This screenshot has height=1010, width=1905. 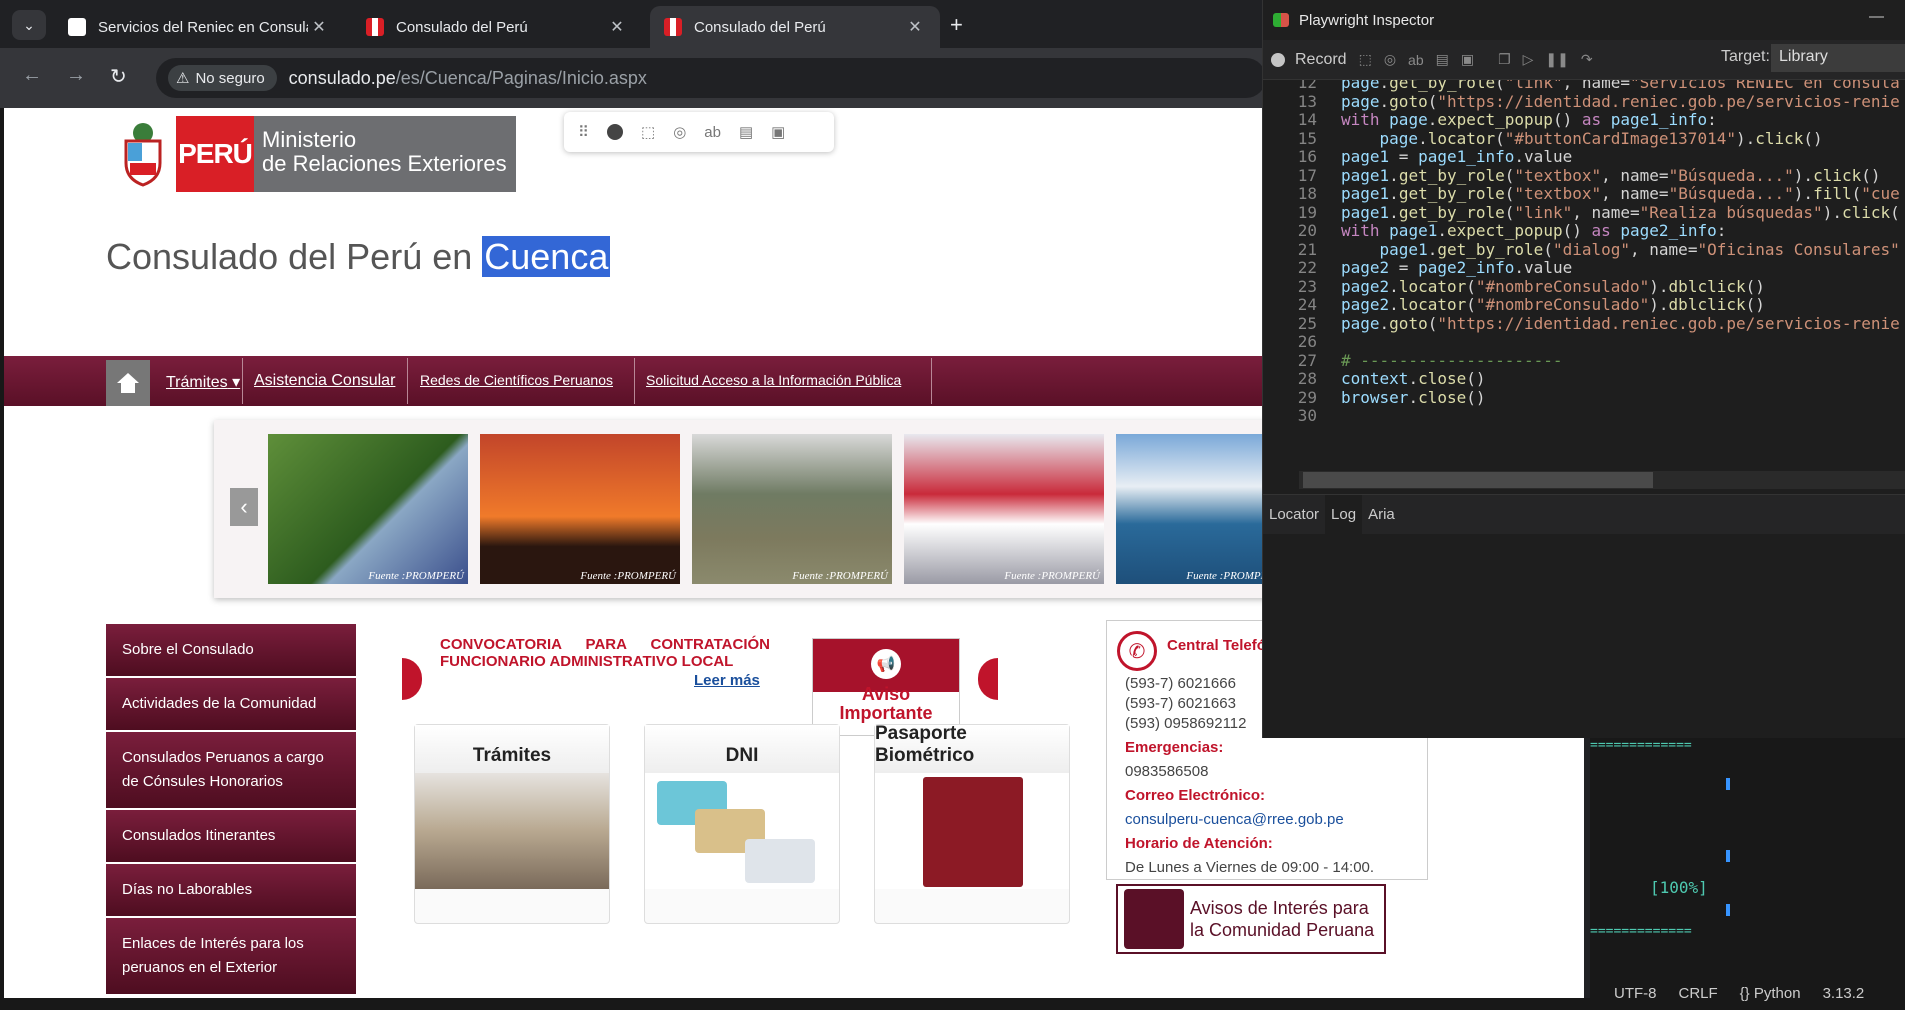 What do you see at coordinates (203, 382) in the screenshot?
I see `nav-tramites: Trámites ▾` at bounding box center [203, 382].